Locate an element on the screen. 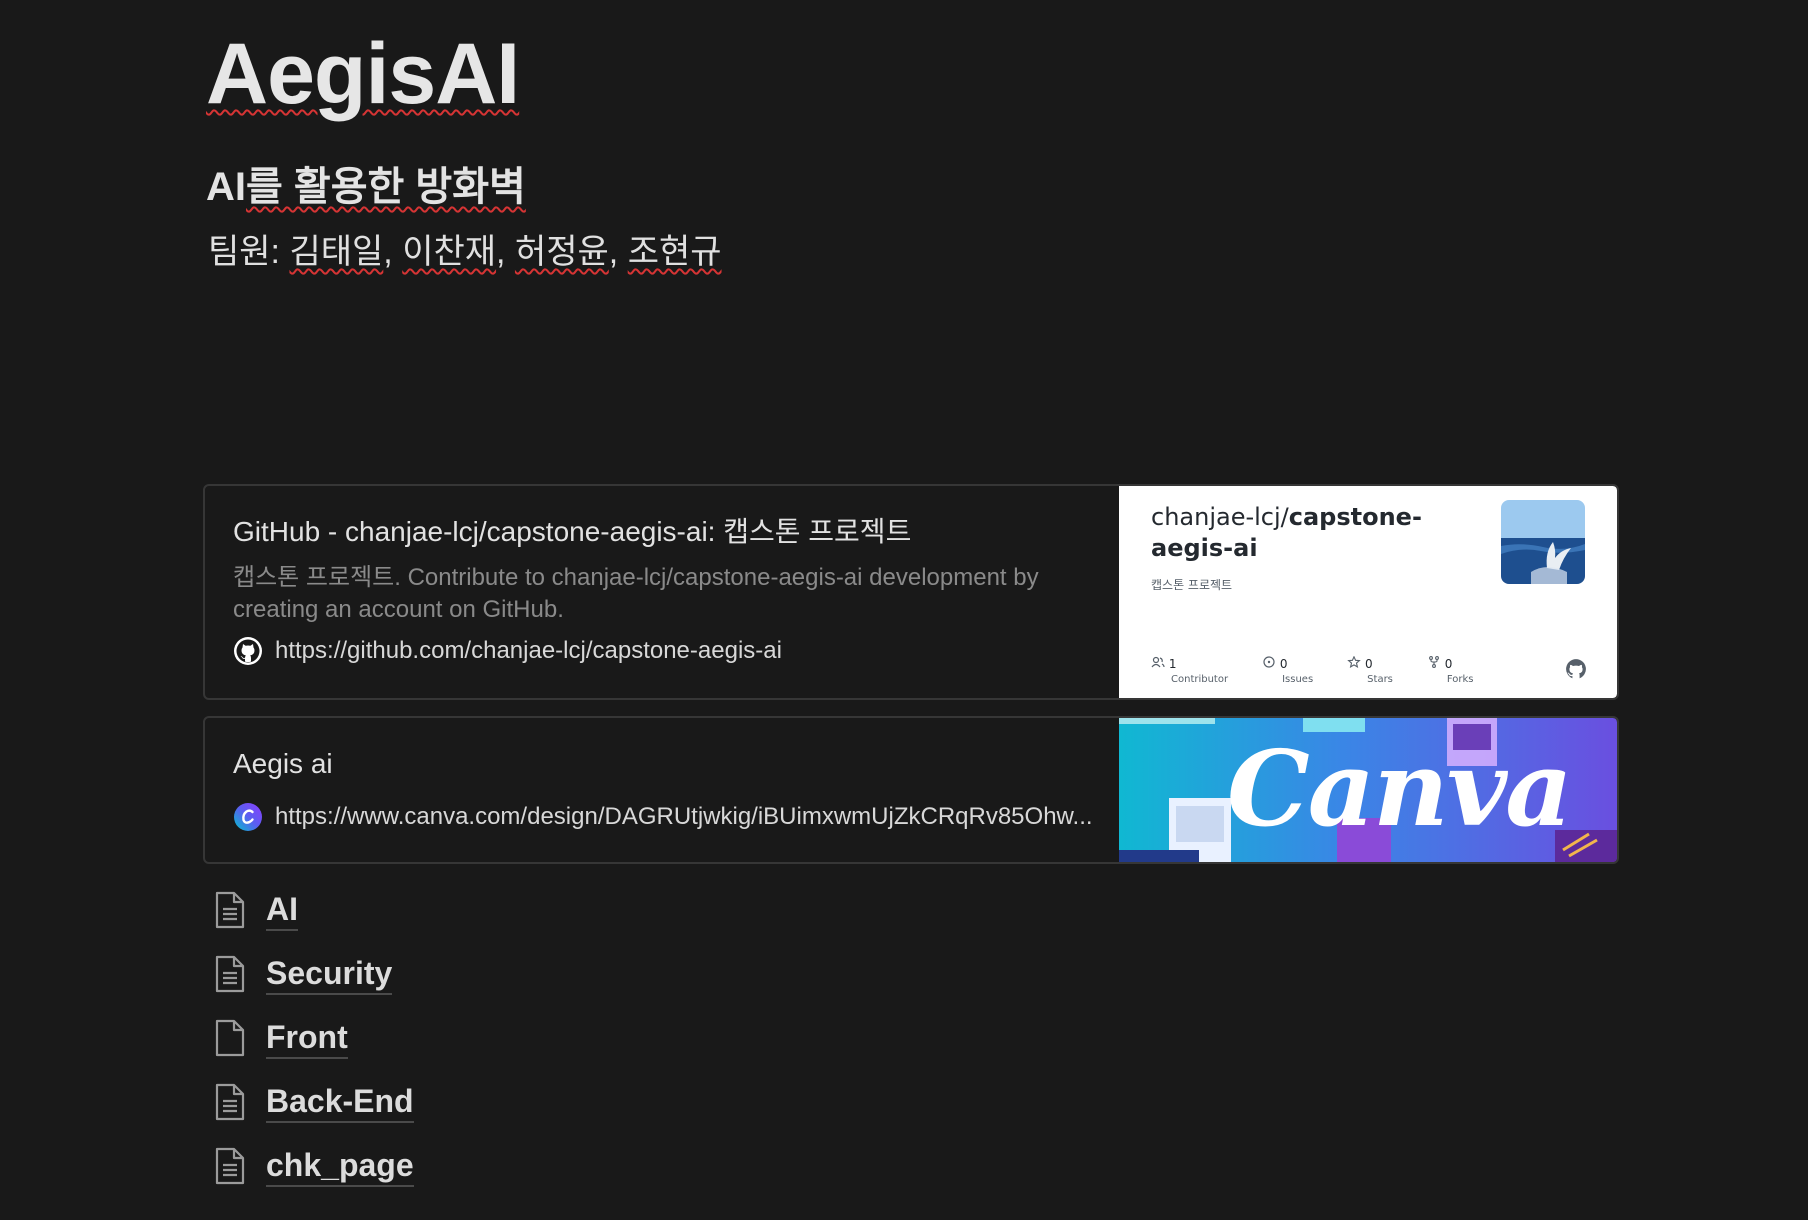 This screenshot has width=1808, height=1220. canva-preview-image: Canva is located at coordinates (1368, 790).